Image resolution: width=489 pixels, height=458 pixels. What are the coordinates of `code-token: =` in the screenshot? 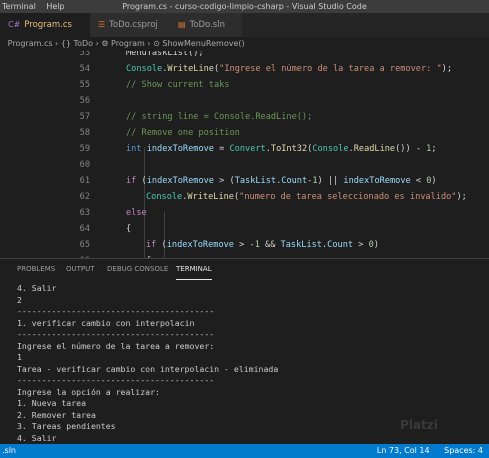 It's located at (221, 149).